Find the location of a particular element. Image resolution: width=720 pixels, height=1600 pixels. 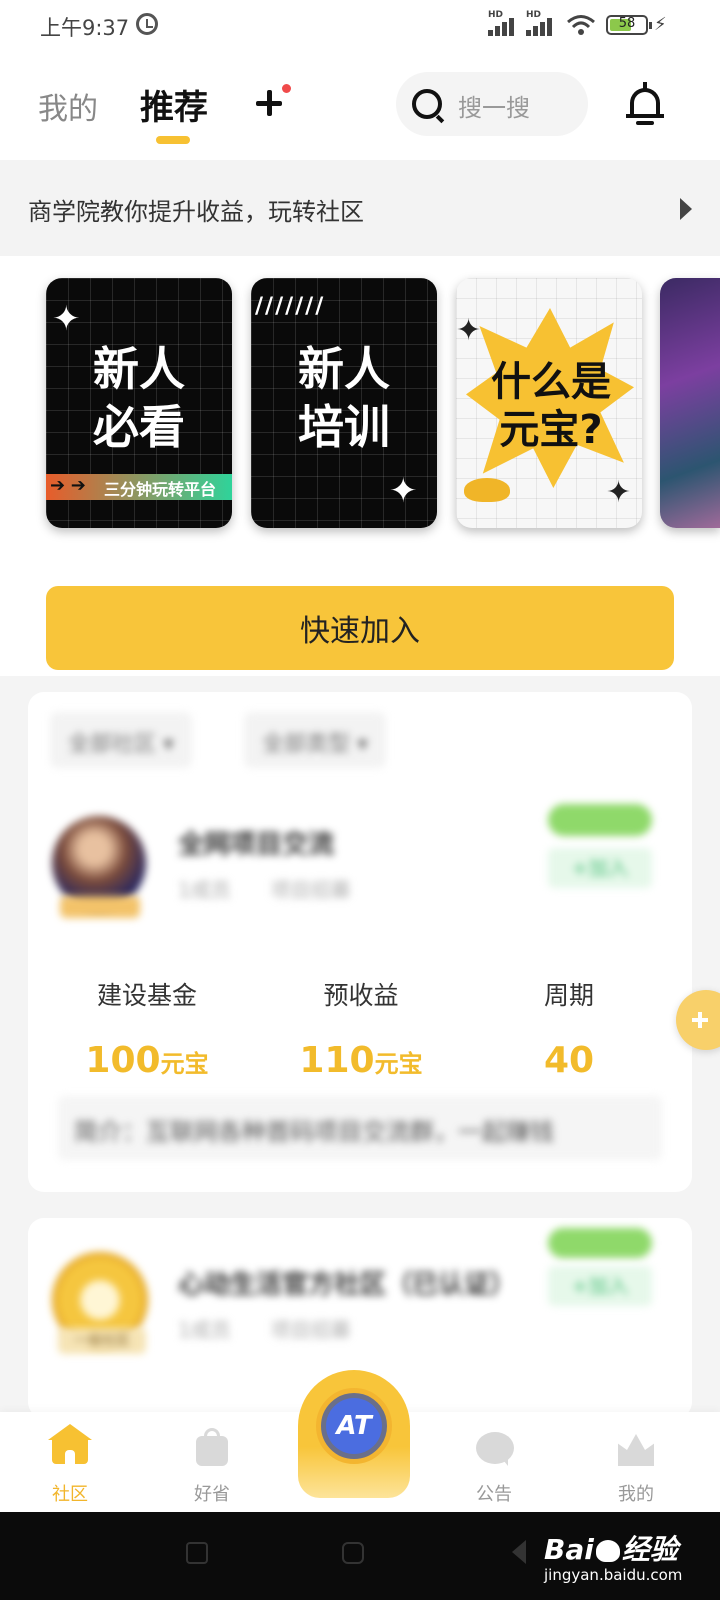

nav-label: 我的 is located at coordinates (636, 1494).